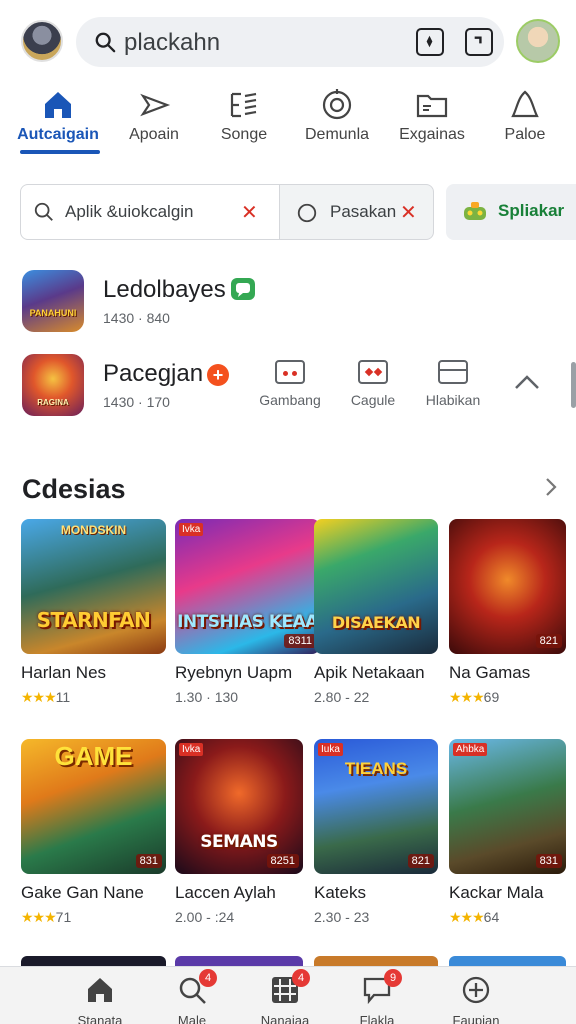 Image resolution: width=576 pixels, height=1024 pixels. Describe the element at coordinates (244, 121) in the screenshot. I see `tab-songe: Songe` at that location.